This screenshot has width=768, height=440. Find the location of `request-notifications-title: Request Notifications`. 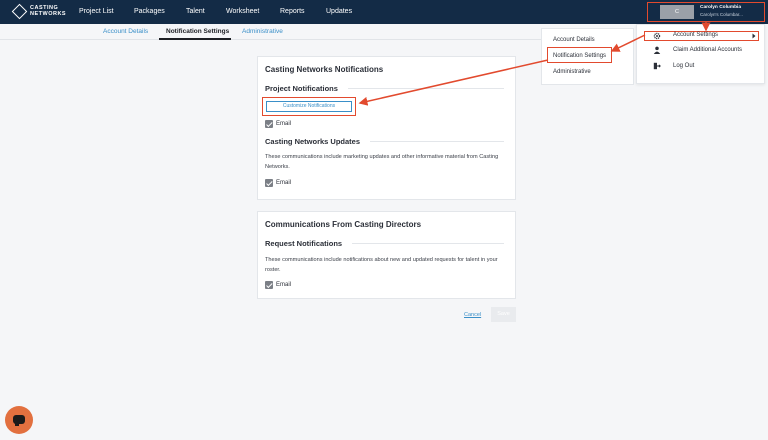

request-notifications-title: Request Notifications is located at coordinates (304, 243).